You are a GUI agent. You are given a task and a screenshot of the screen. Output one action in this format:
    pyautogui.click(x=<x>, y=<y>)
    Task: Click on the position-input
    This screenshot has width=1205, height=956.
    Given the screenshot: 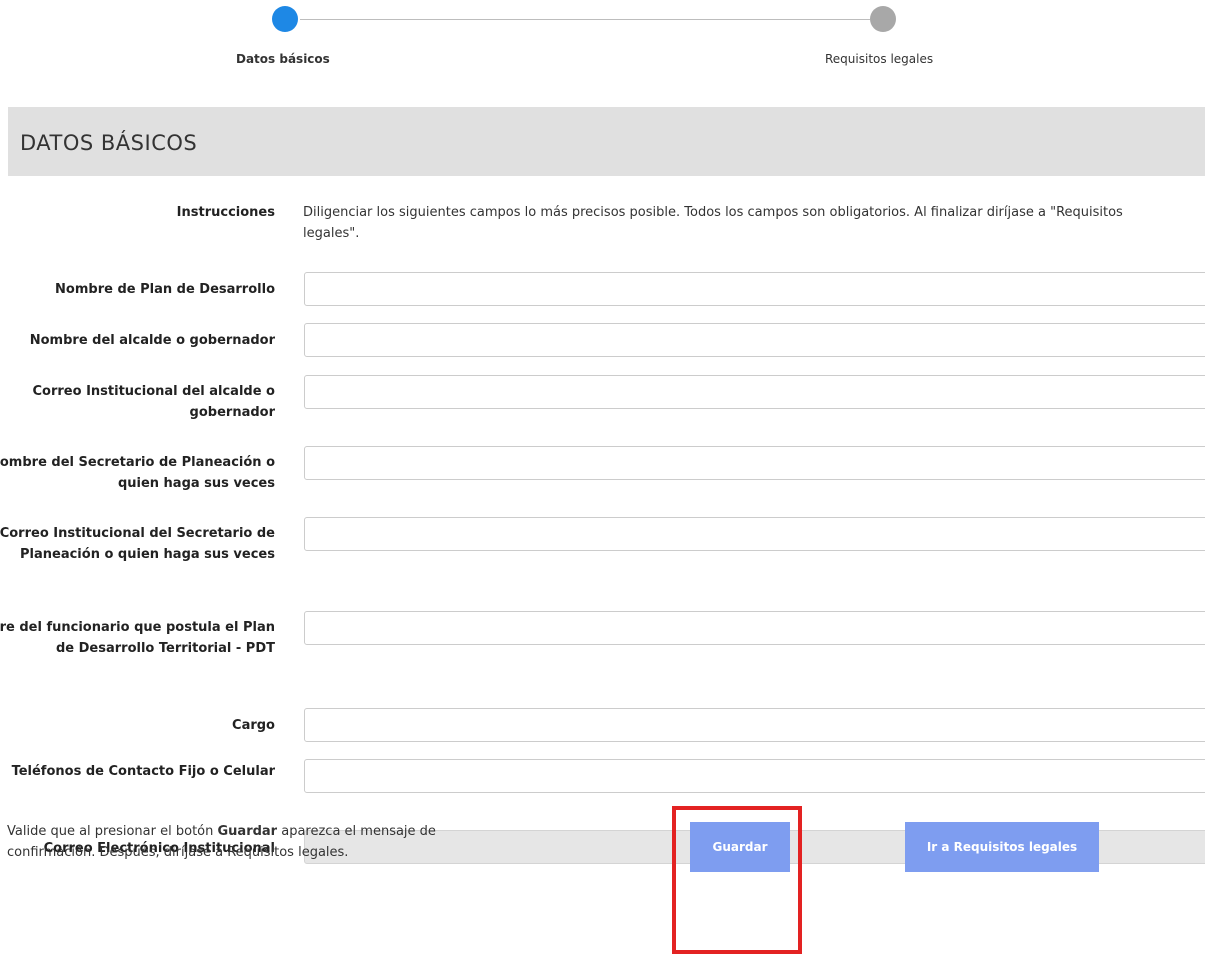 What is the action you would take?
    pyautogui.click(x=754, y=725)
    